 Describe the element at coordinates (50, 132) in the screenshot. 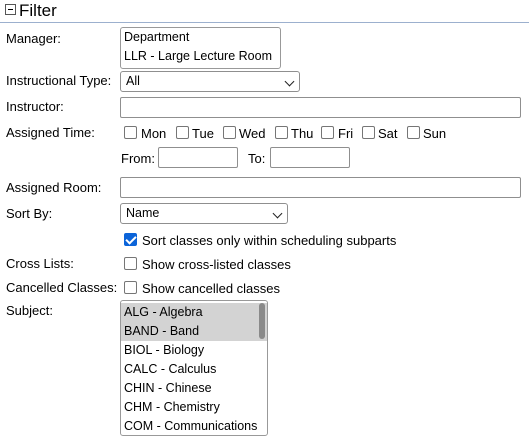

I see `assigned-time-label: Assigned Time:` at that location.